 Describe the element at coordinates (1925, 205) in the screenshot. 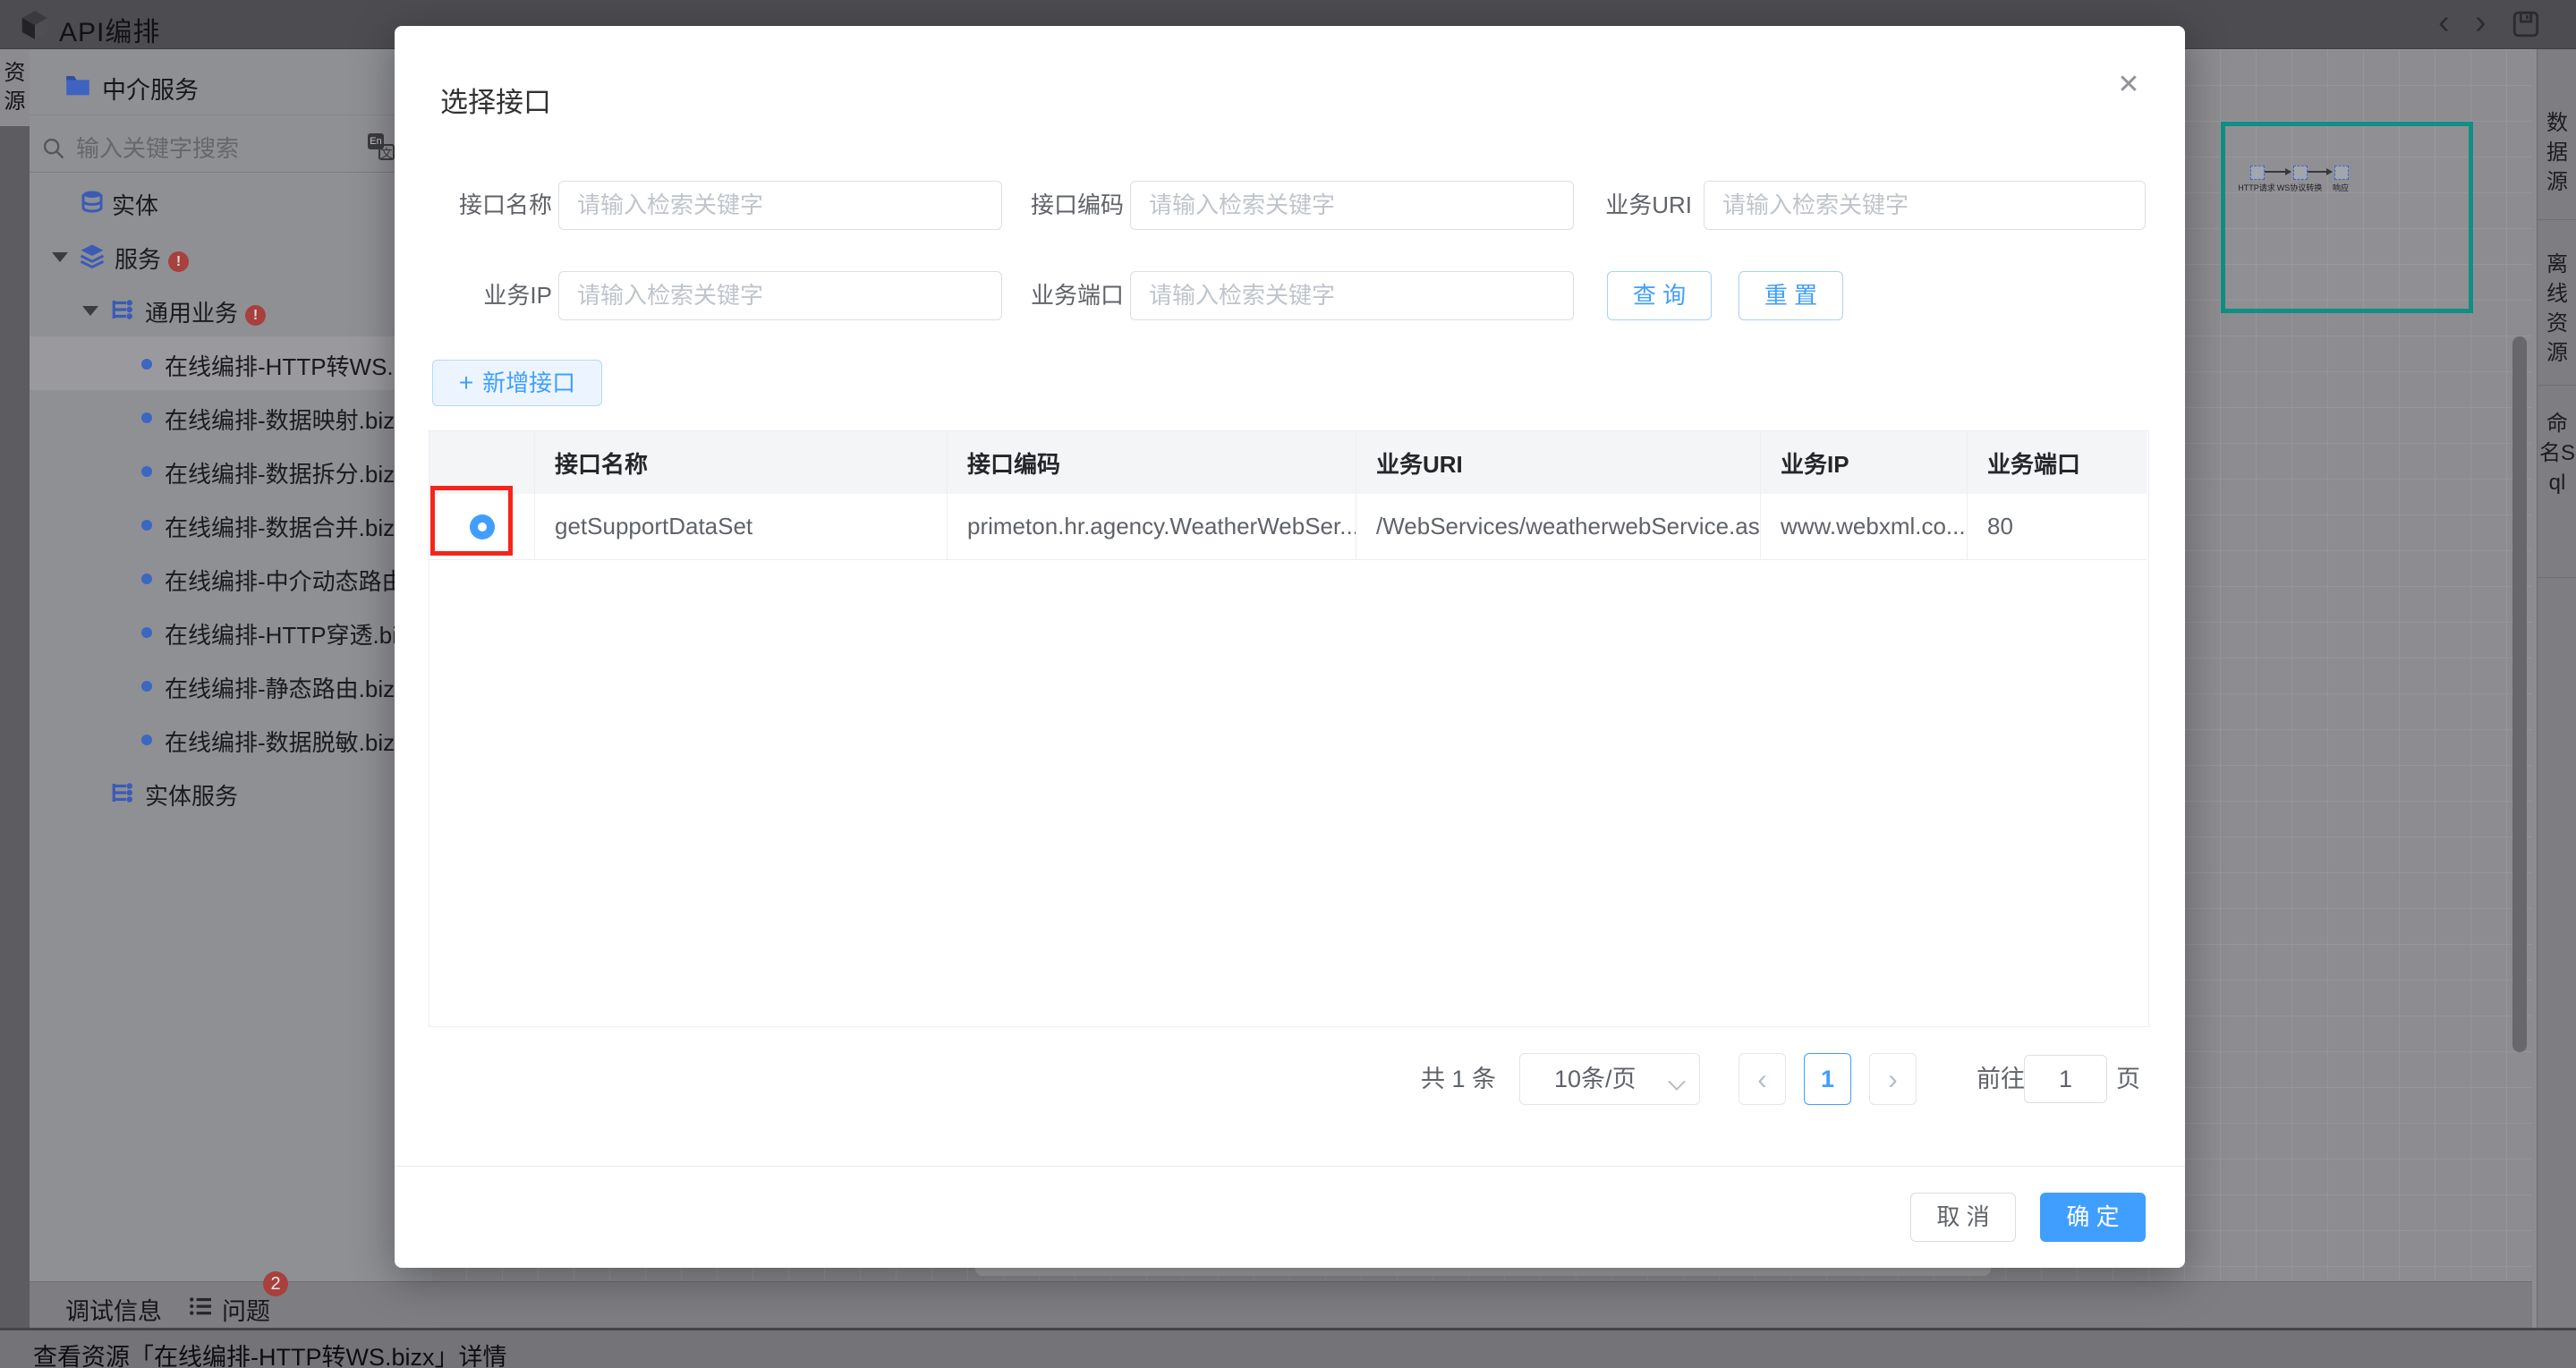

I see `filter-input-uri` at that location.